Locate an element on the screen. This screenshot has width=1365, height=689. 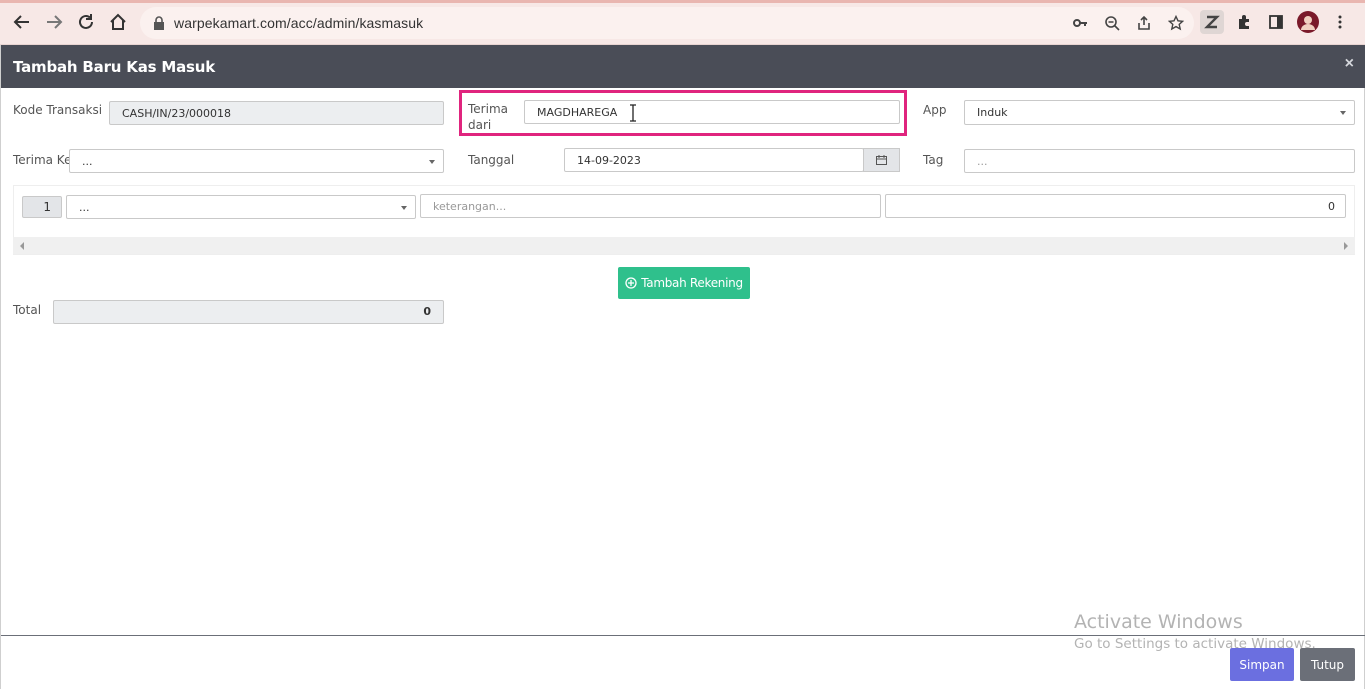
total-label: Total is located at coordinates (27, 310).